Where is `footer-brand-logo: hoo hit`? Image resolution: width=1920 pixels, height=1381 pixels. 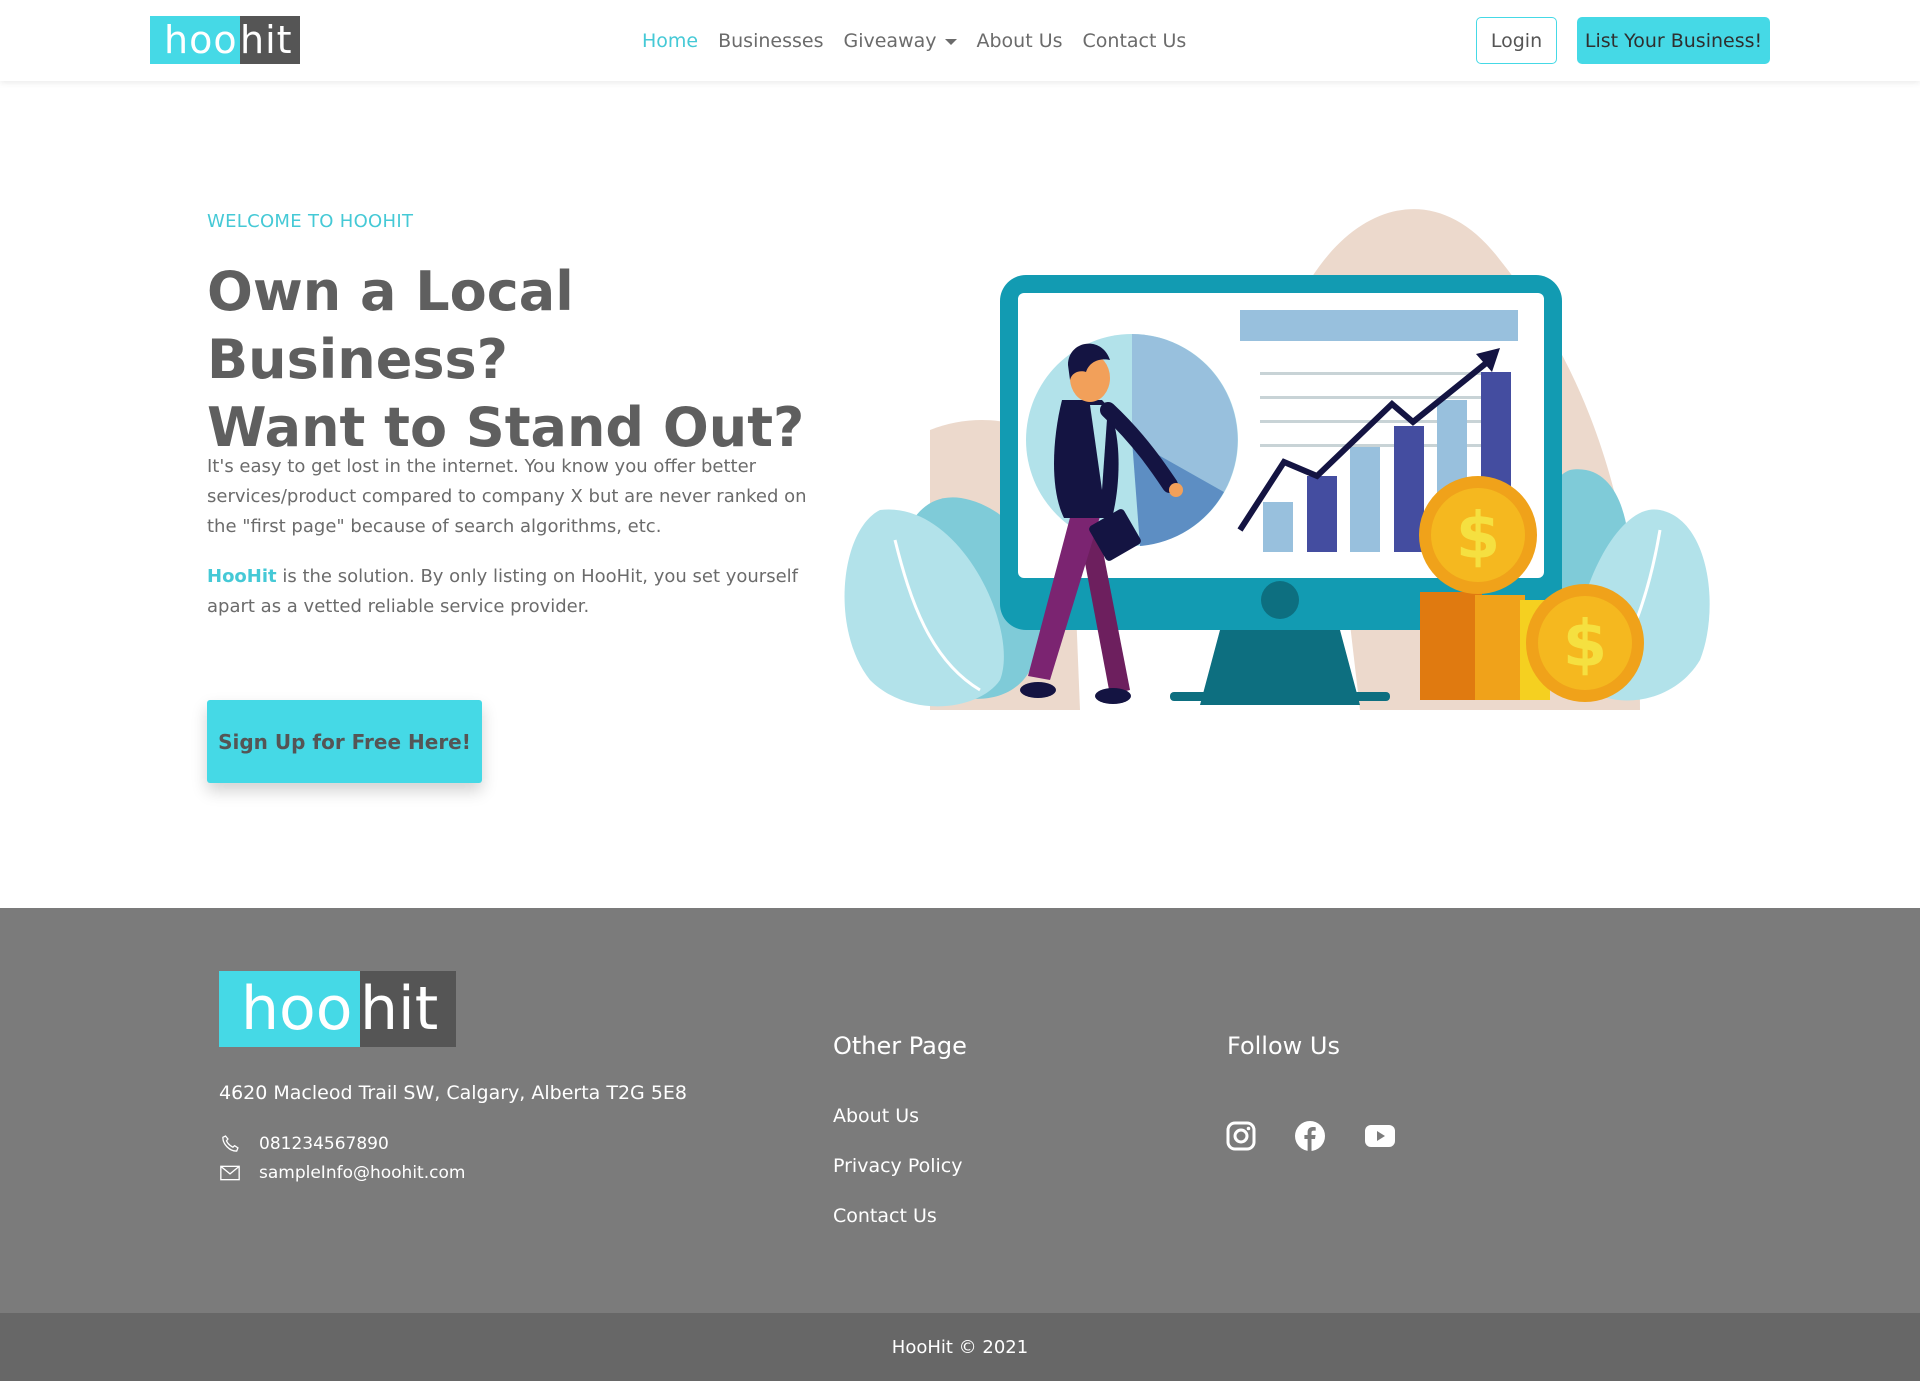
footer-brand-logo: hoo hit is located at coordinates (337, 1009).